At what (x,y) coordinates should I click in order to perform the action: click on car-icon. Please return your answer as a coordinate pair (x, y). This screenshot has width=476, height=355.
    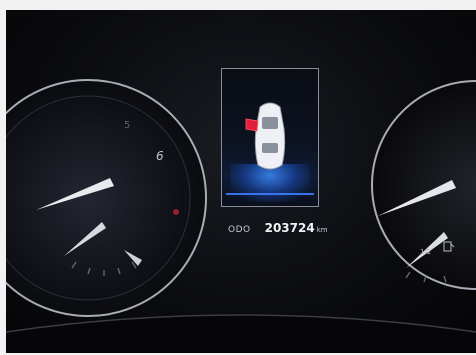
    Looking at the image, I should click on (270, 136).